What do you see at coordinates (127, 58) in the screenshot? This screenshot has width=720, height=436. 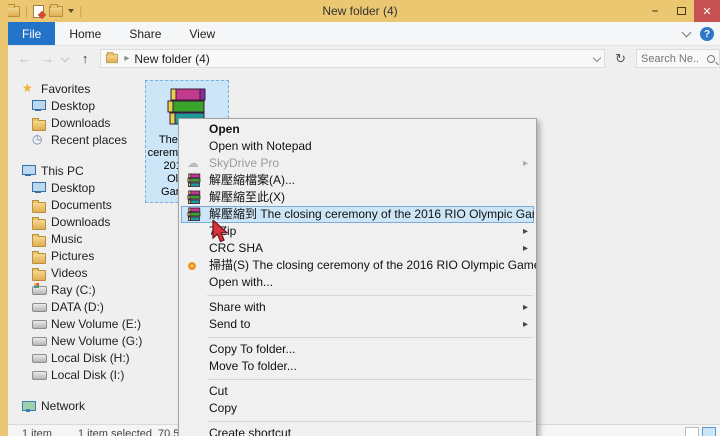 I see `breadcrumb-arrow-icon: ▸` at bounding box center [127, 58].